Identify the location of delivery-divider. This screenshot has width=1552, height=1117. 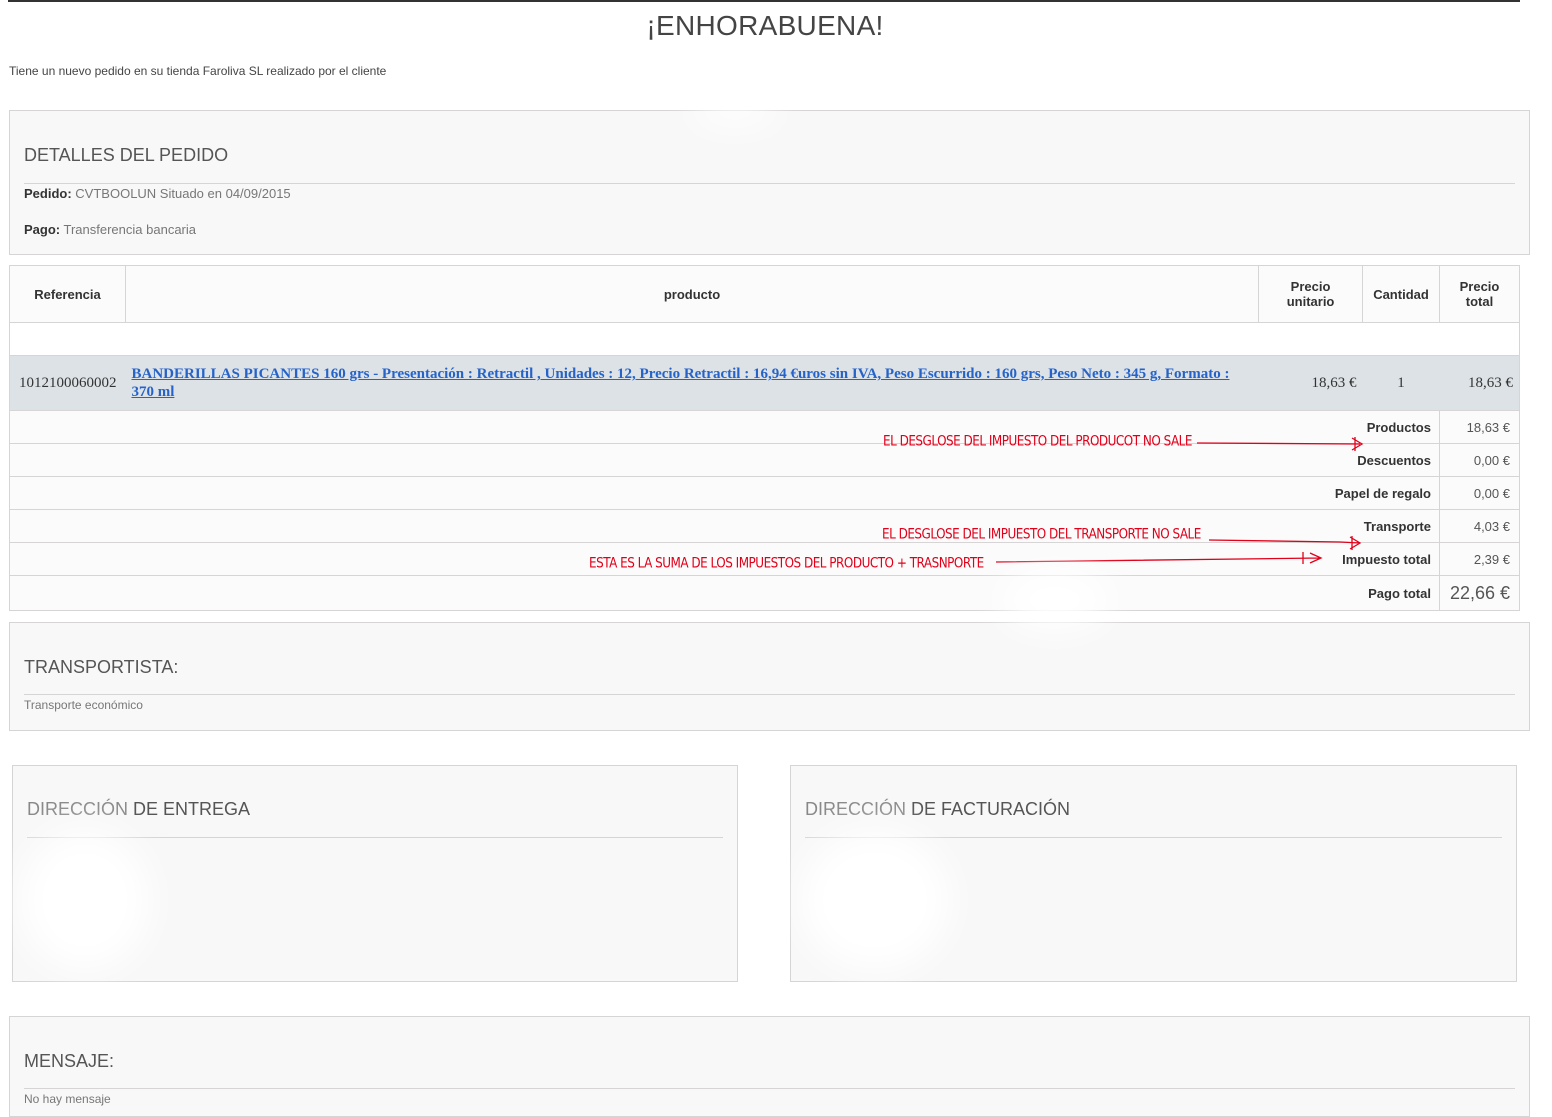
(375, 837).